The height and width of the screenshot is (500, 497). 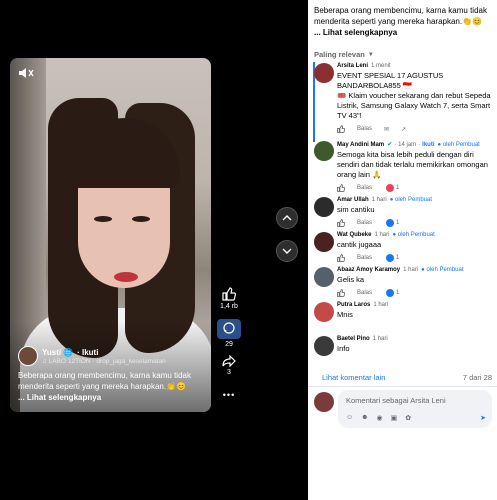 What do you see at coordinates (368, 270) in the screenshot?
I see `comment-author: Abaaz Amoy Karamoy` at bounding box center [368, 270].